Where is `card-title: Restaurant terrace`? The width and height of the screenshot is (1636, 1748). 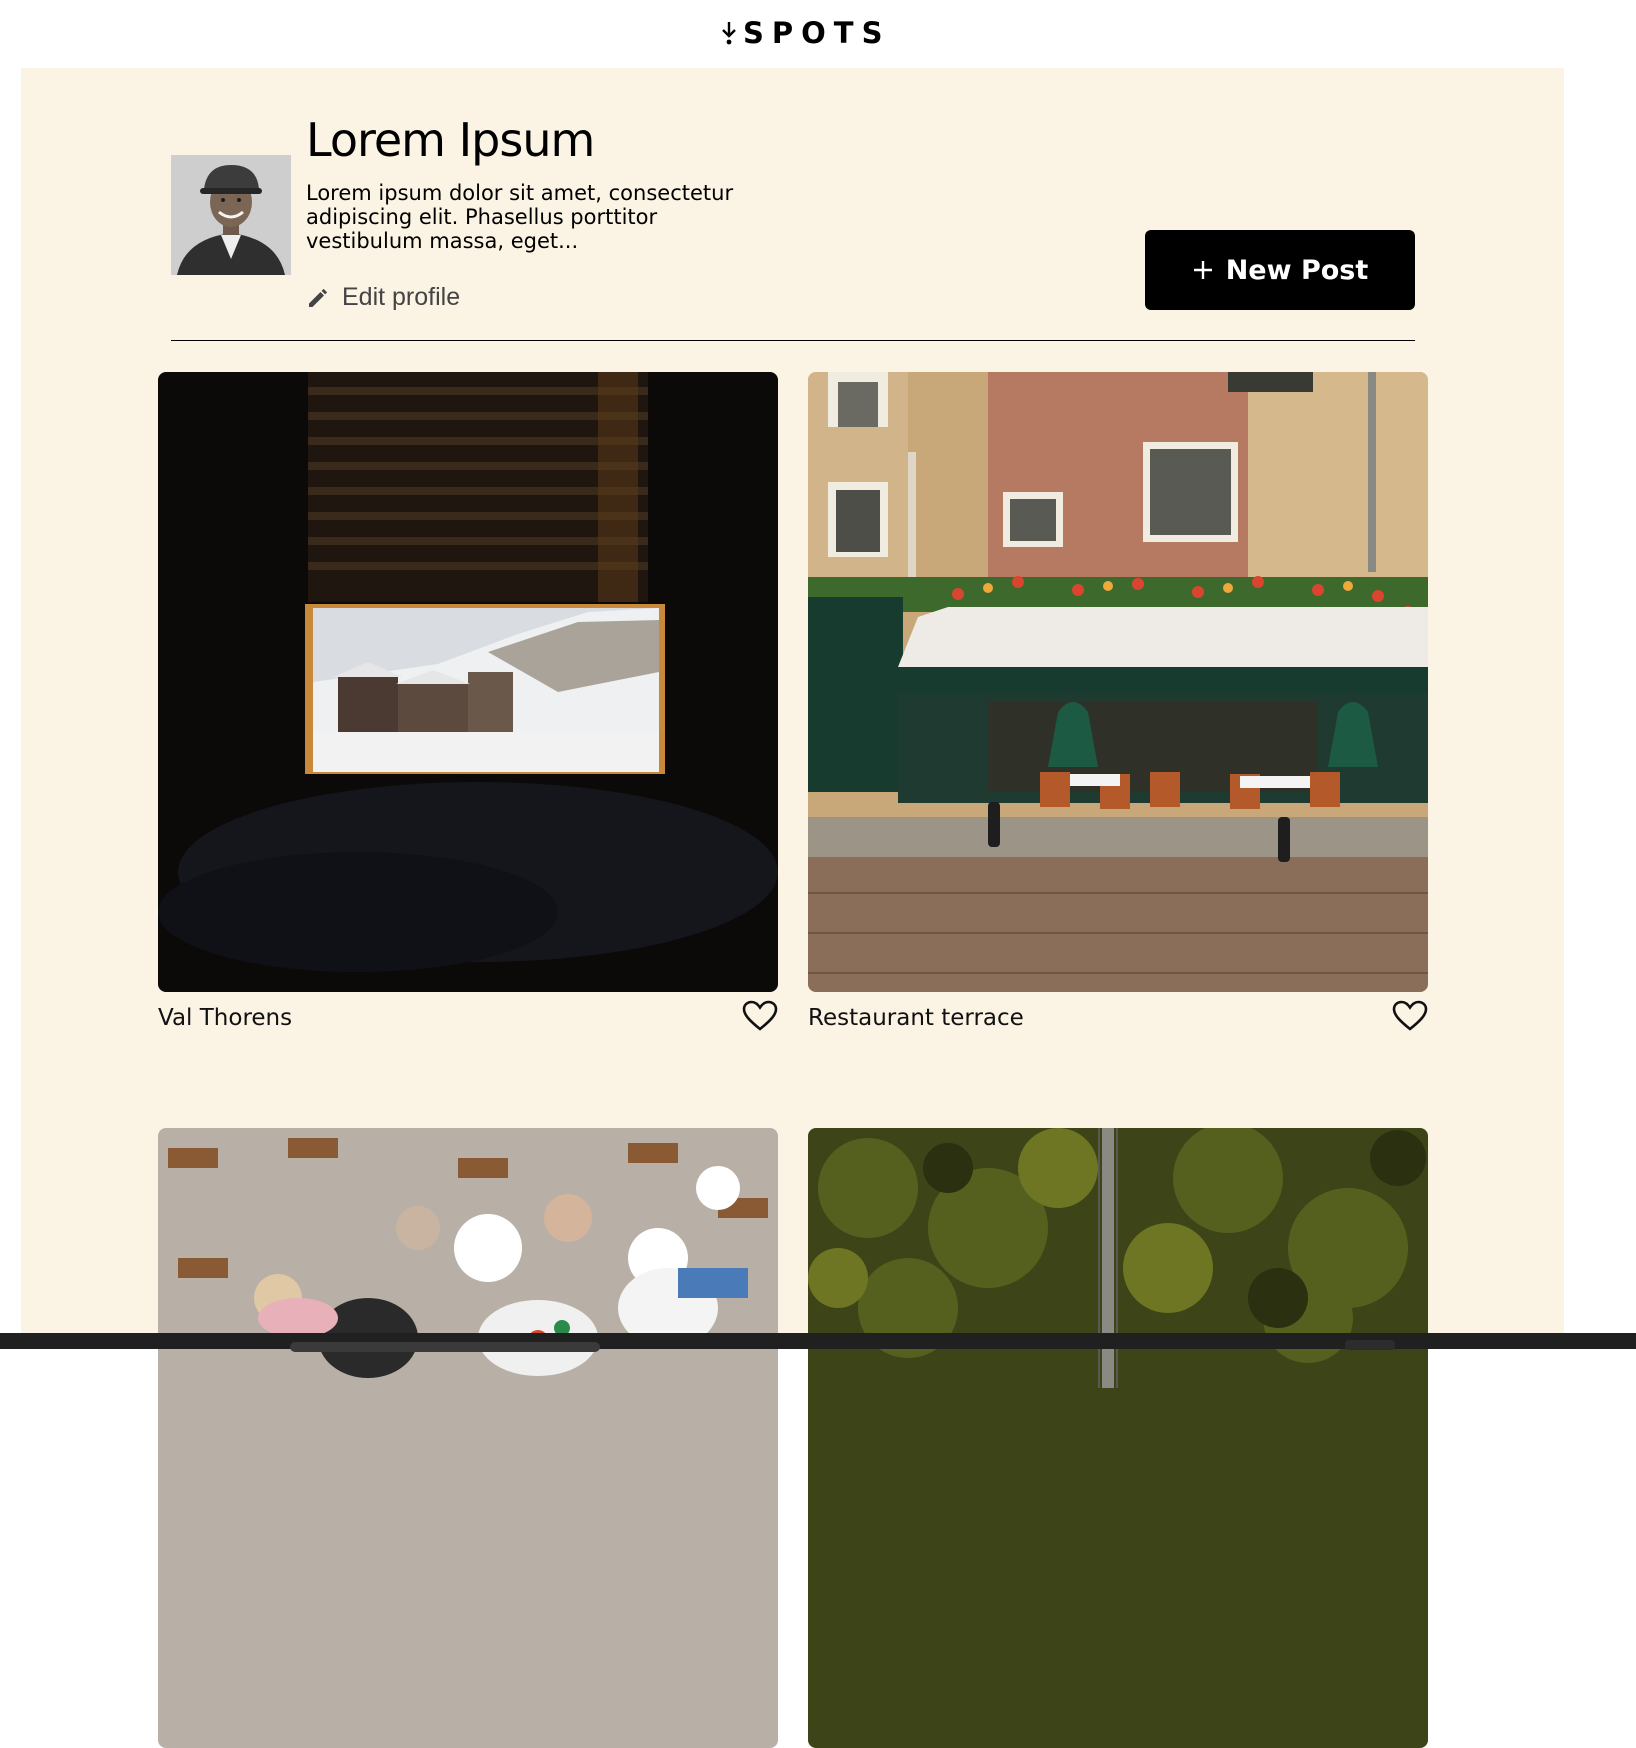
card-title: Restaurant terrace is located at coordinates (916, 1018).